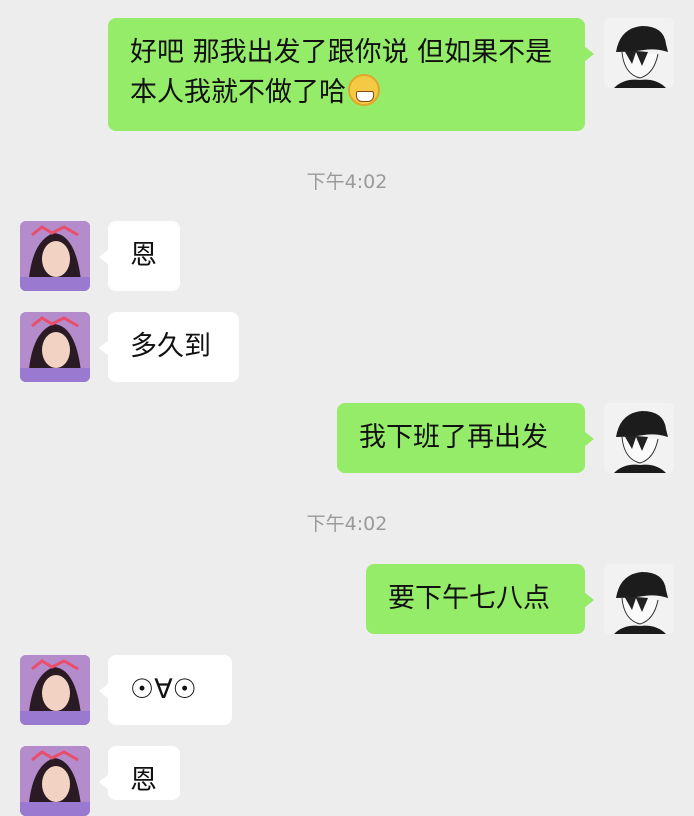 This screenshot has height=816, width=694. I want to click on message-bubble: 多久到, so click(169, 347).